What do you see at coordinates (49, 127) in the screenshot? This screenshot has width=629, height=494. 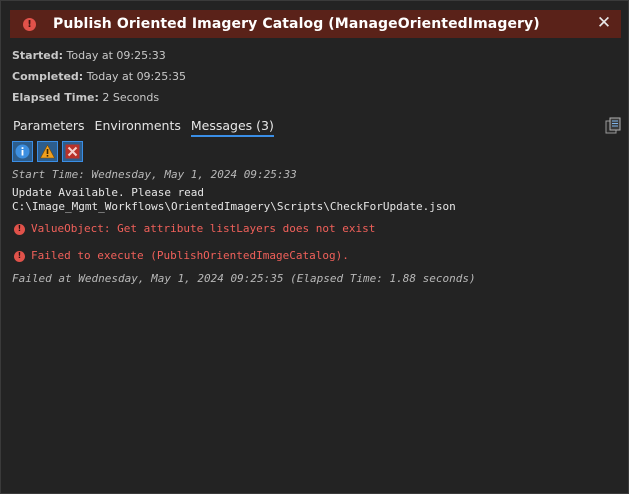 I see `tab-parameters: Parameters` at bounding box center [49, 127].